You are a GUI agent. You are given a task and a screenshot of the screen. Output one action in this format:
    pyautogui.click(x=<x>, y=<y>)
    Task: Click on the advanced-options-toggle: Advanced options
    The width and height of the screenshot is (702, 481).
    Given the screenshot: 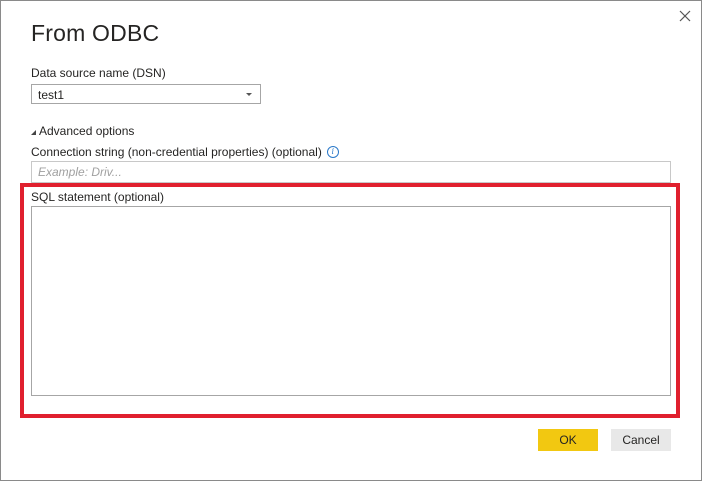 What is the action you would take?
    pyautogui.click(x=82, y=131)
    